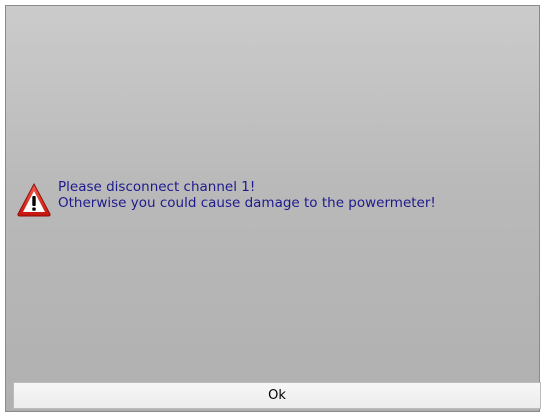 The height and width of the screenshot is (413, 541). What do you see at coordinates (34, 200) in the screenshot?
I see `warning-triangle-icon` at bounding box center [34, 200].